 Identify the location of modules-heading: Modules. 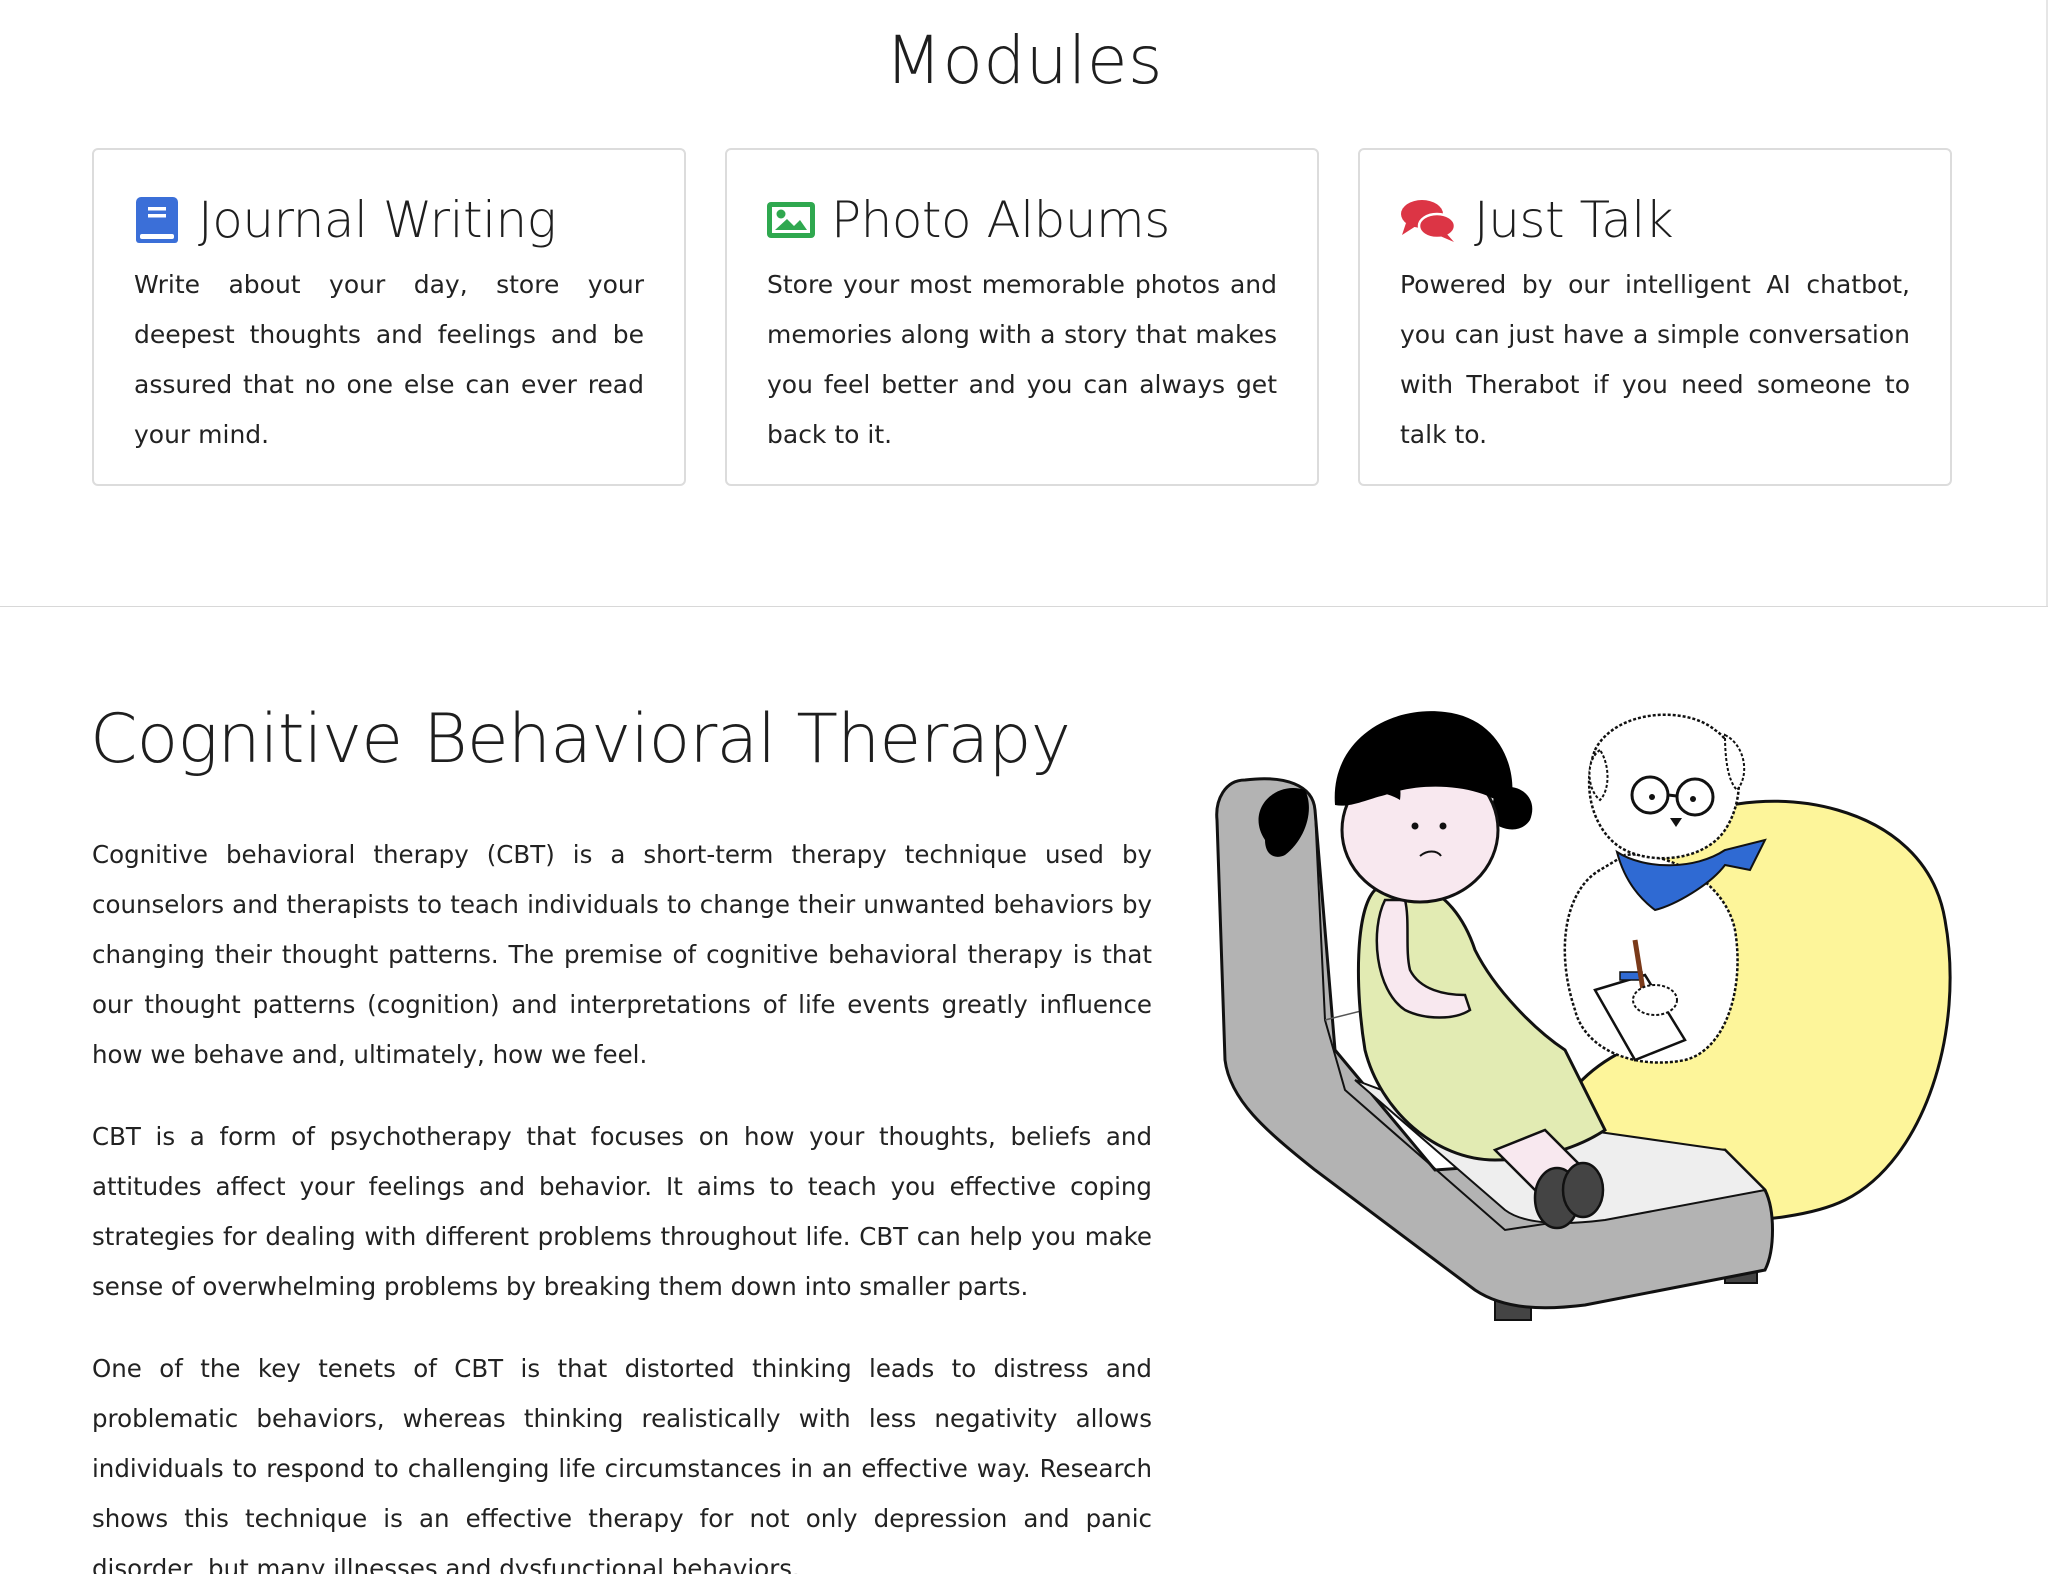
(1024, 60).